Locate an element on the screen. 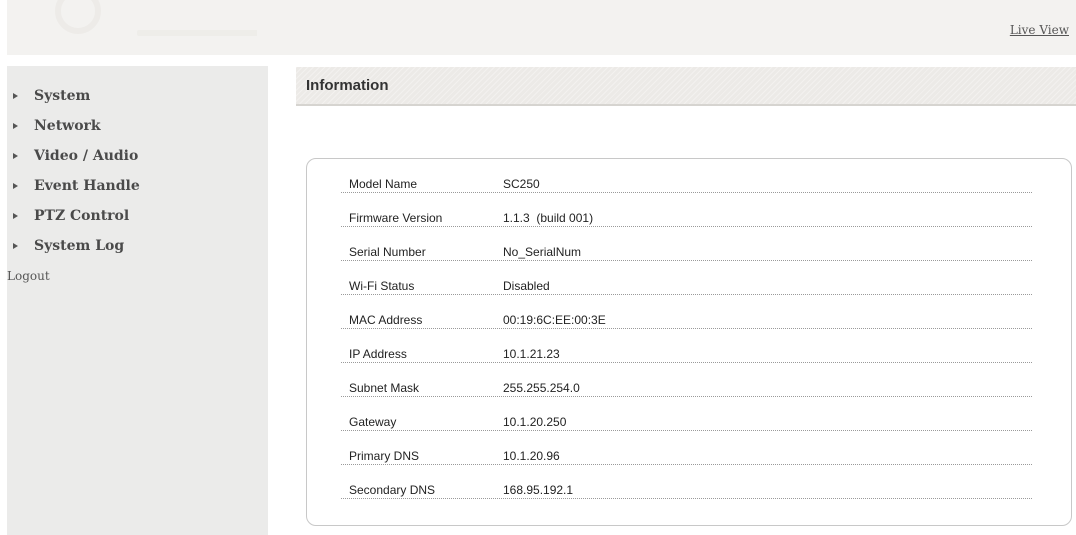 The image size is (1076, 535). section-header: Information is located at coordinates (686, 86).